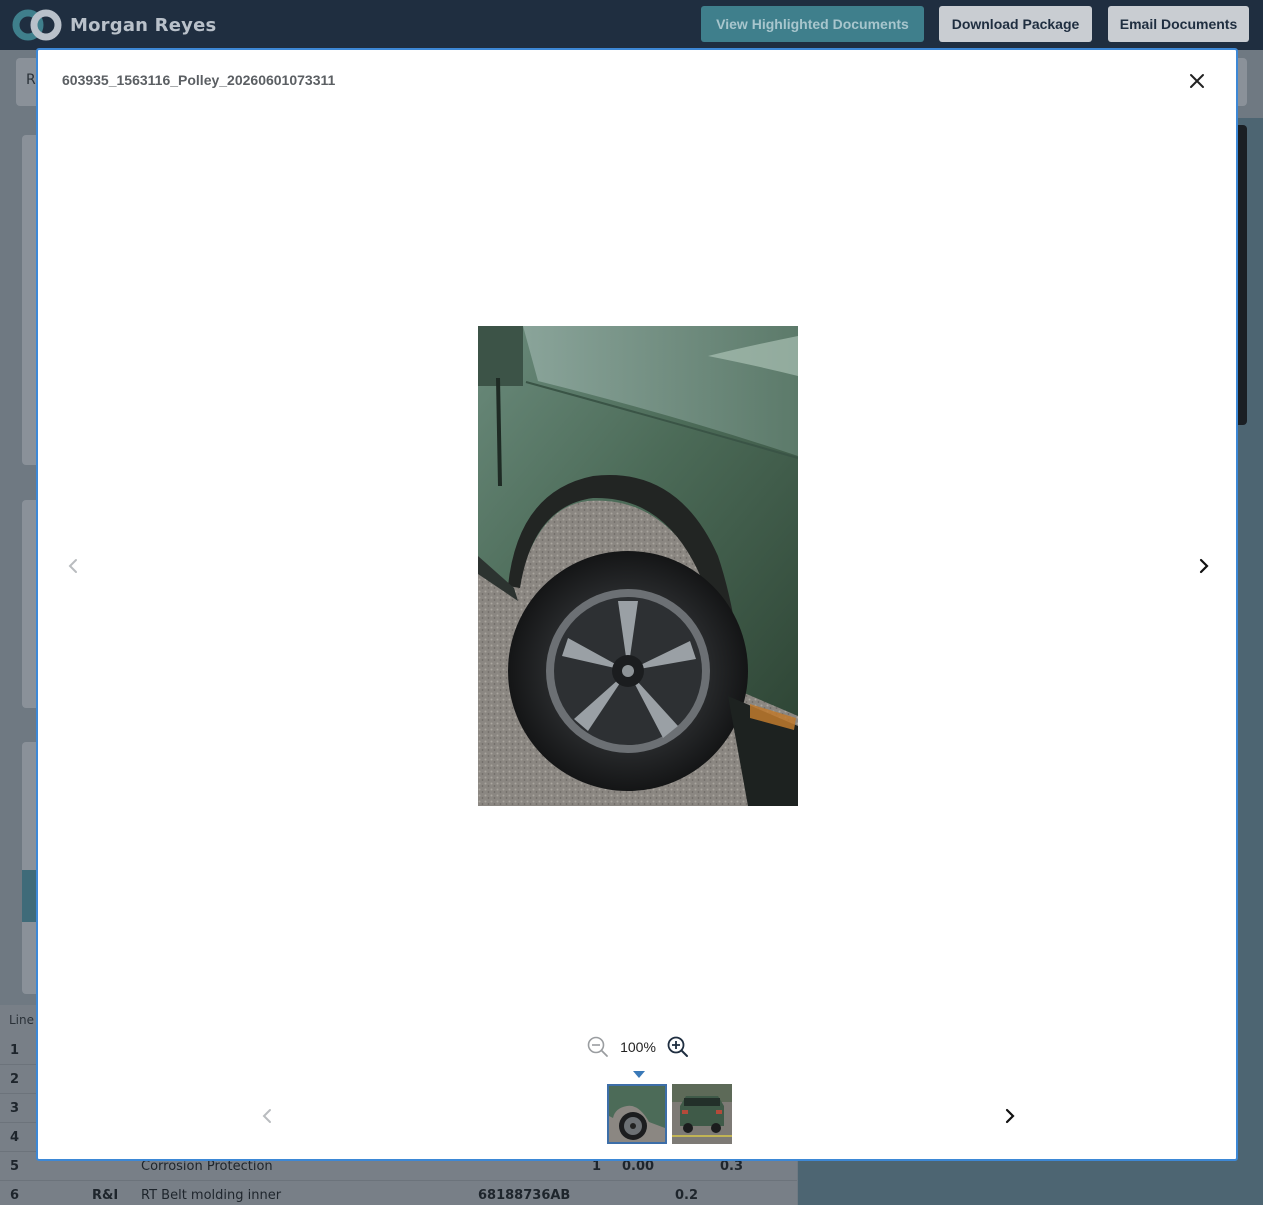 The height and width of the screenshot is (1205, 1263). What do you see at coordinates (637, 1114) in the screenshot?
I see `thumbnail-fender-wheel` at bounding box center [637, 1114].